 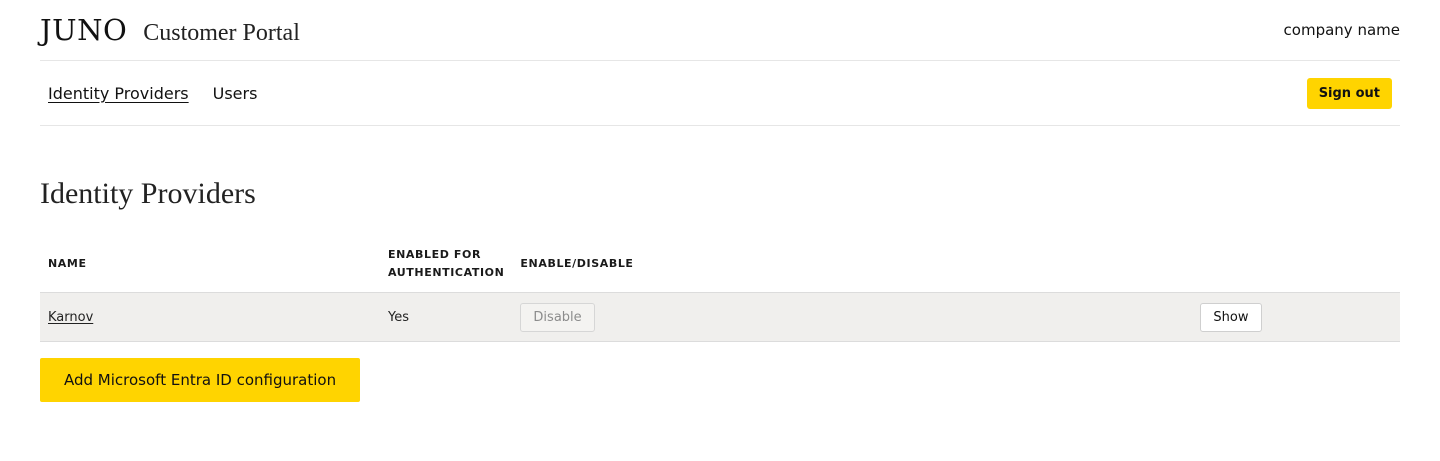 I want to click on add-entra-id-configuration-button: Add Microsoft Entra ID configuration, so click(x=200, y=380).